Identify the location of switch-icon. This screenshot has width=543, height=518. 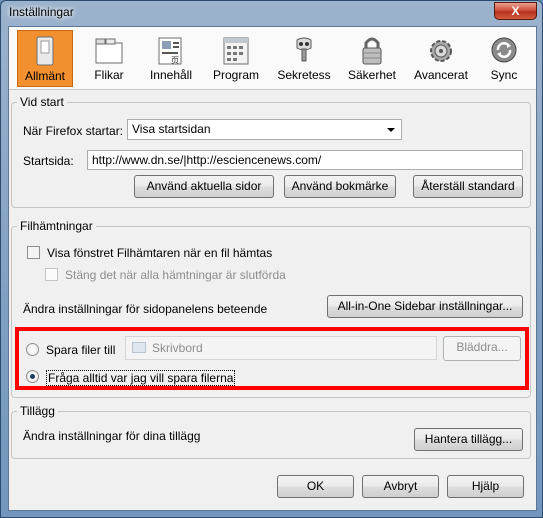
(45, 51).